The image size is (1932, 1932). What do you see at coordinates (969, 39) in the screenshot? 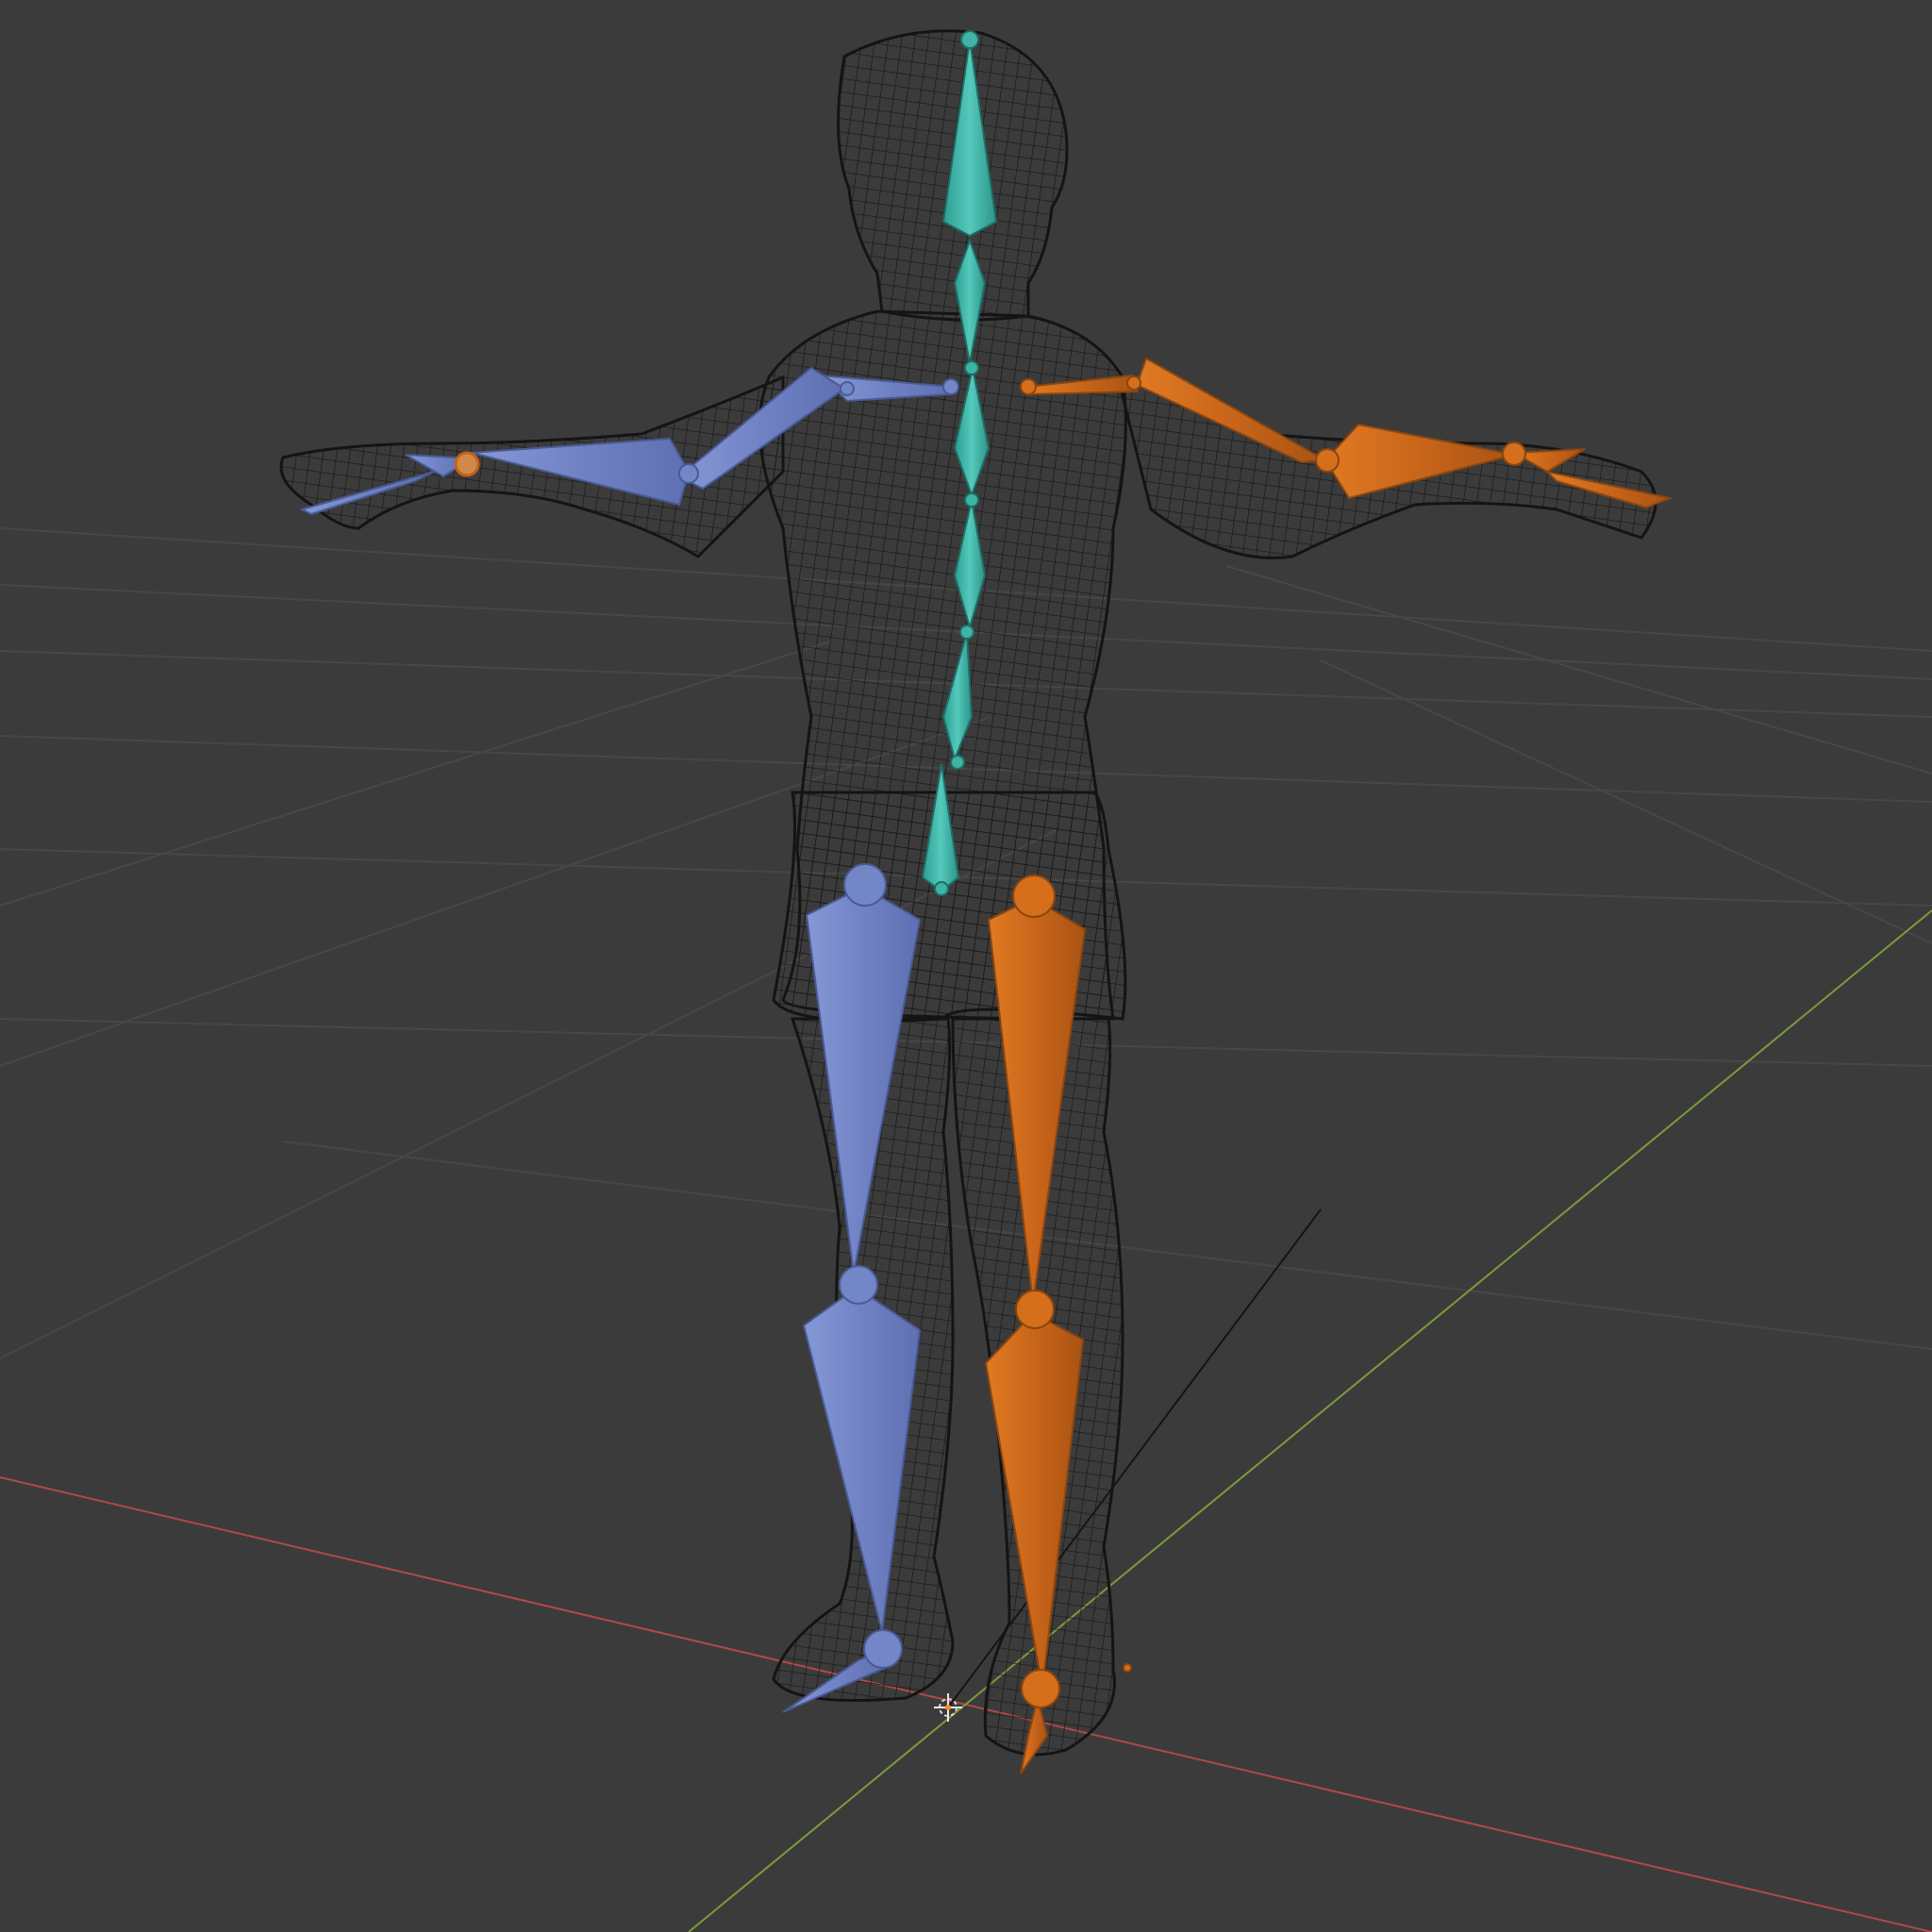
I see `head-tip-joint` at bounding box center [969, 39].